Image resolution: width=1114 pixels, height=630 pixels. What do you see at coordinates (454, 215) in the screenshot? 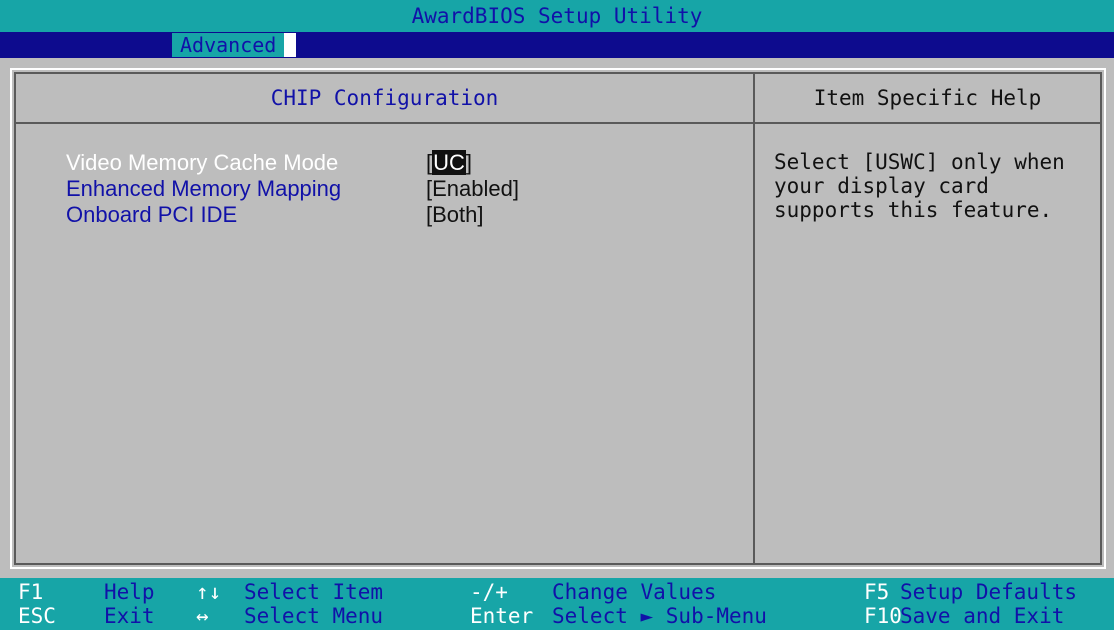
I see `setting-value: [Both]` at bounding box center [454, 215].